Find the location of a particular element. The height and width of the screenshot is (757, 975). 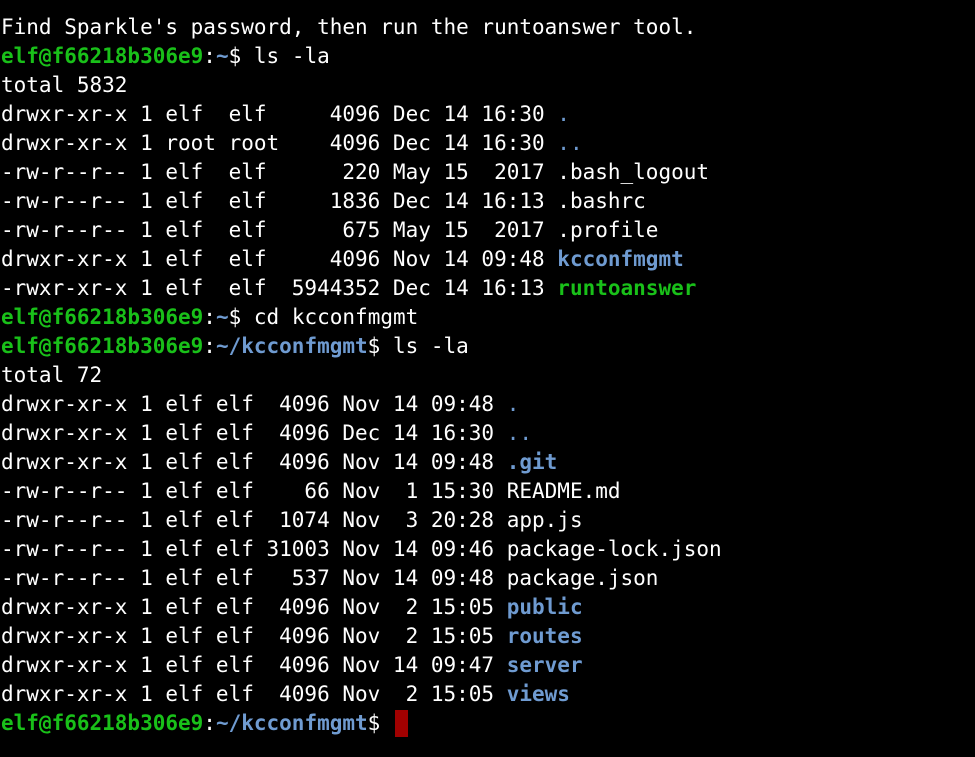

file-name: server is located at coordinates (544, 665).